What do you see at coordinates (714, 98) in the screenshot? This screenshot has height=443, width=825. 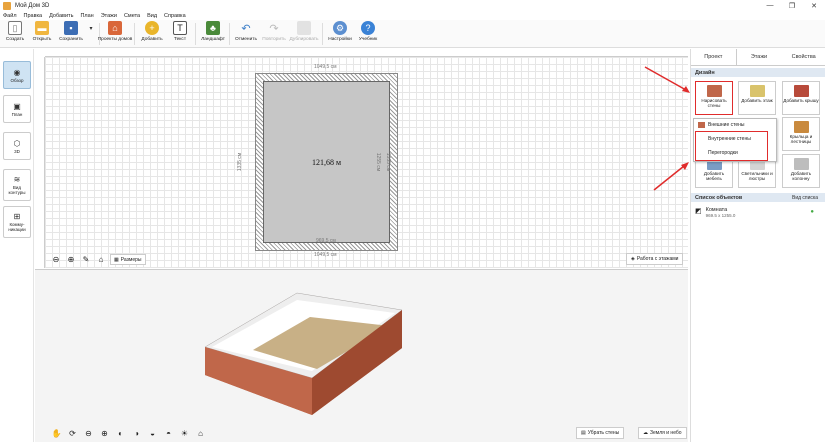 I see `draw-walls-tile: Нарисовать стены` at bounding box center [714, 98].